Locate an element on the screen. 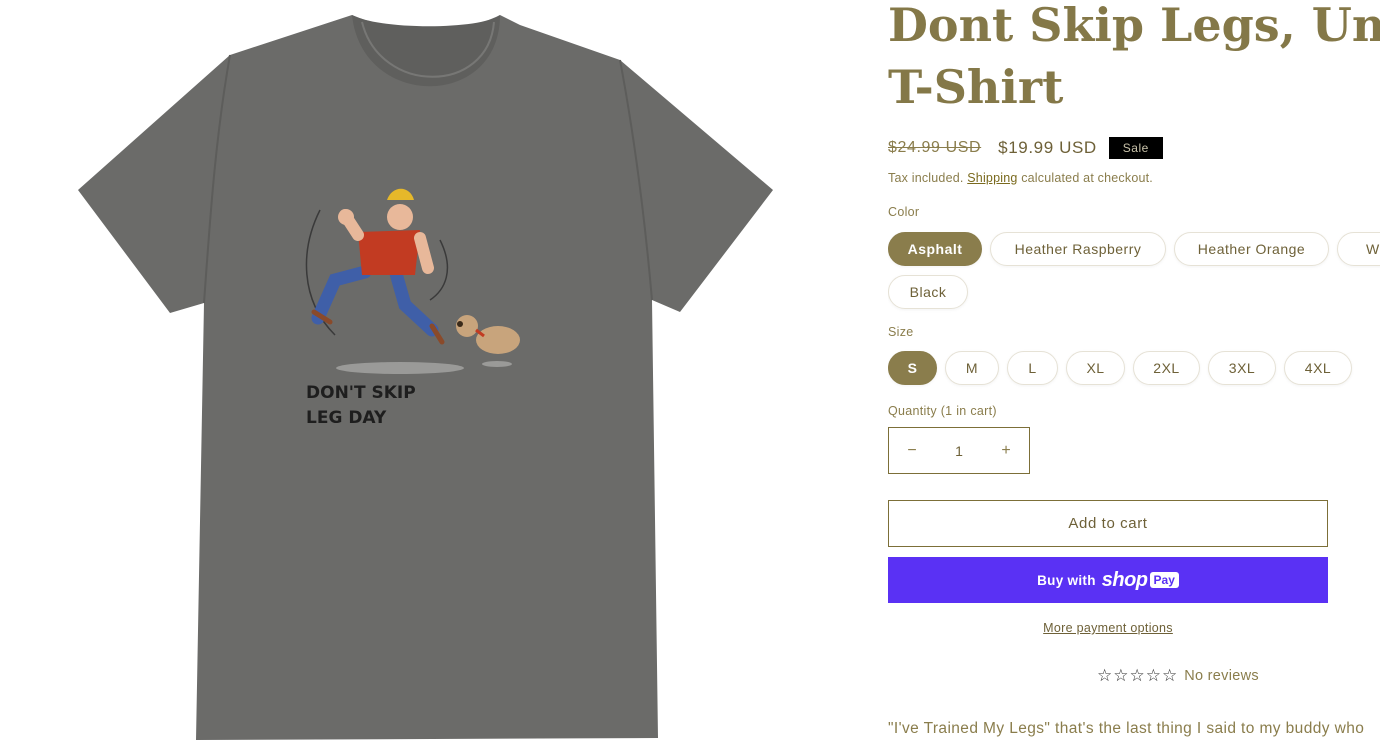  tax-prefix: Tax included. is located at coordinates (926, 178).